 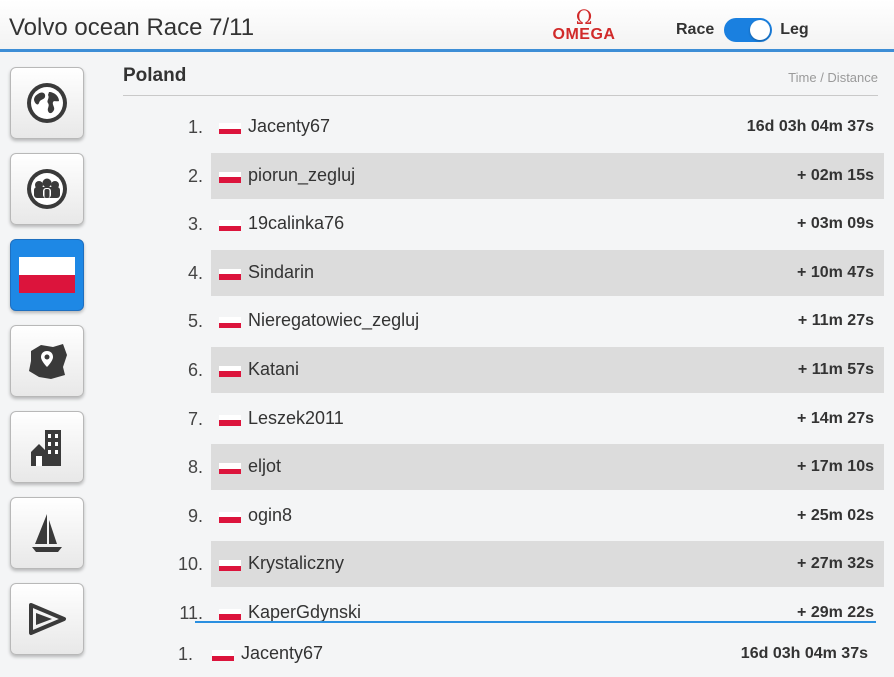 I want to click on leaderboard-row: 6. Katani + 11m 57s, so click(x=503, y=369).